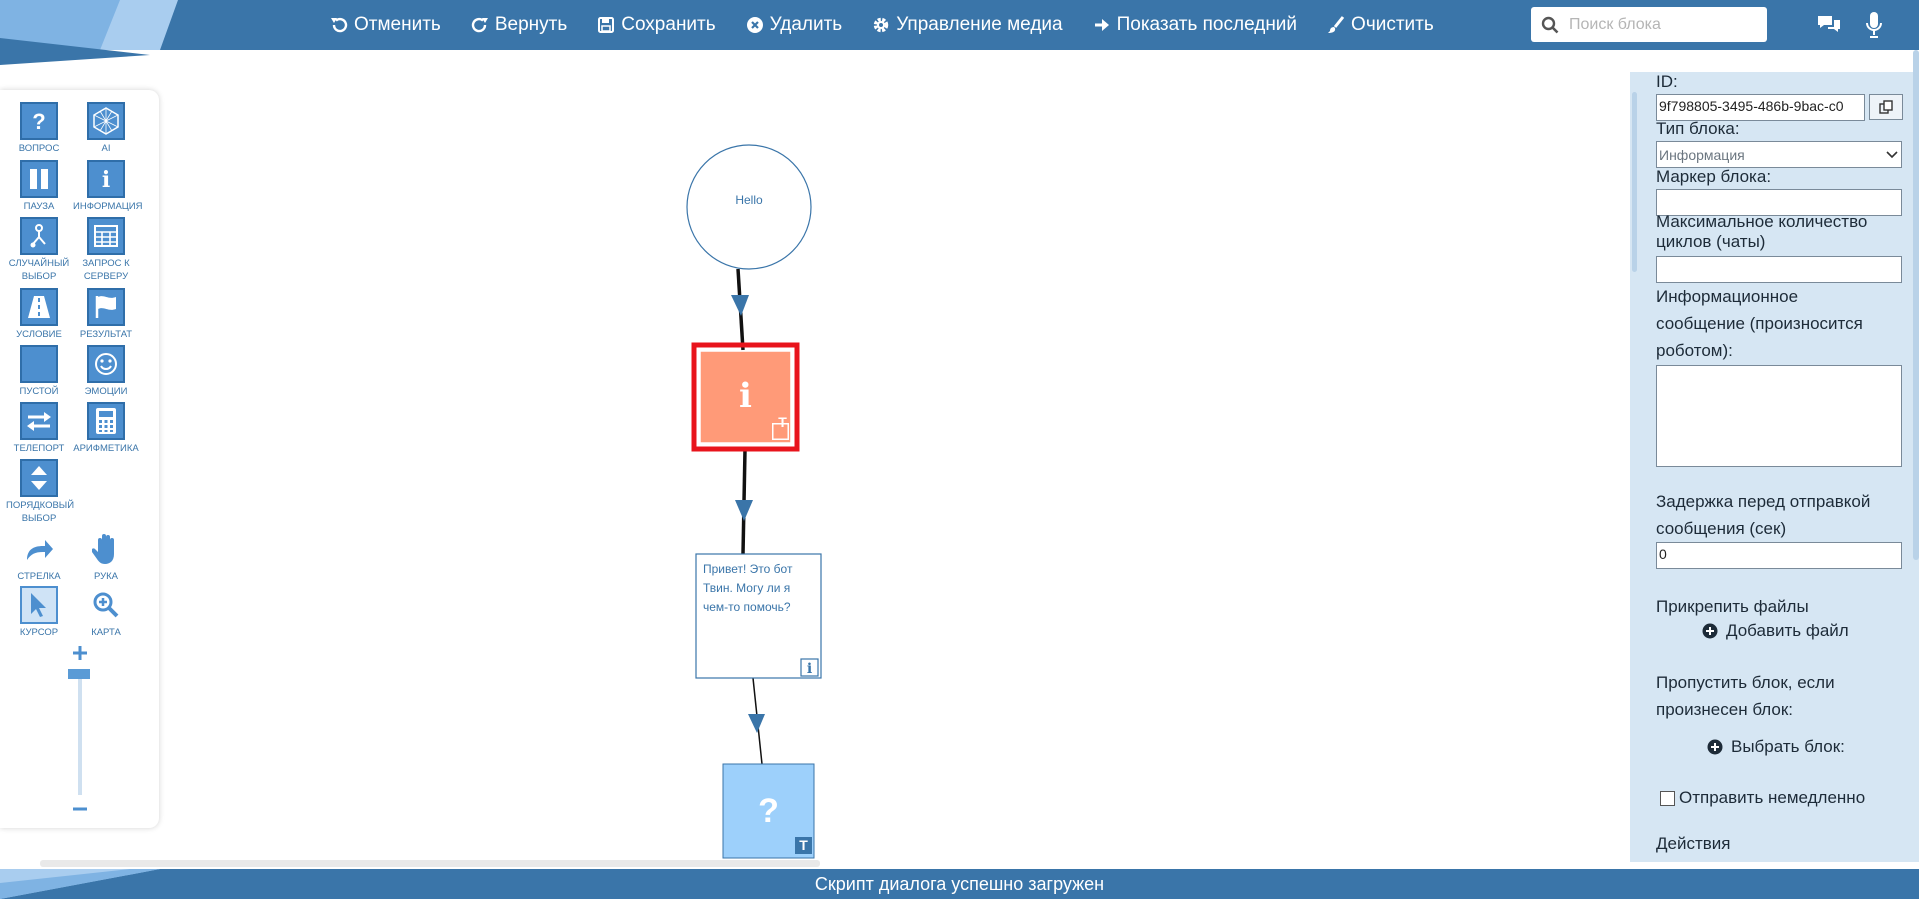 The image size is (1919, 899). I want to click on send-immediately-option: Отправить немедленно, so click(1762, 798).